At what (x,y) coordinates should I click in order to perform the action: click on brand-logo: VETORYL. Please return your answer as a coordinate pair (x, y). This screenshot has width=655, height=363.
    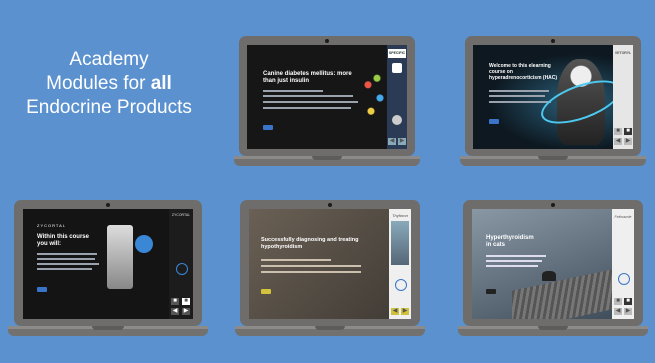
    Looking at the image, I should click on (623, 53).